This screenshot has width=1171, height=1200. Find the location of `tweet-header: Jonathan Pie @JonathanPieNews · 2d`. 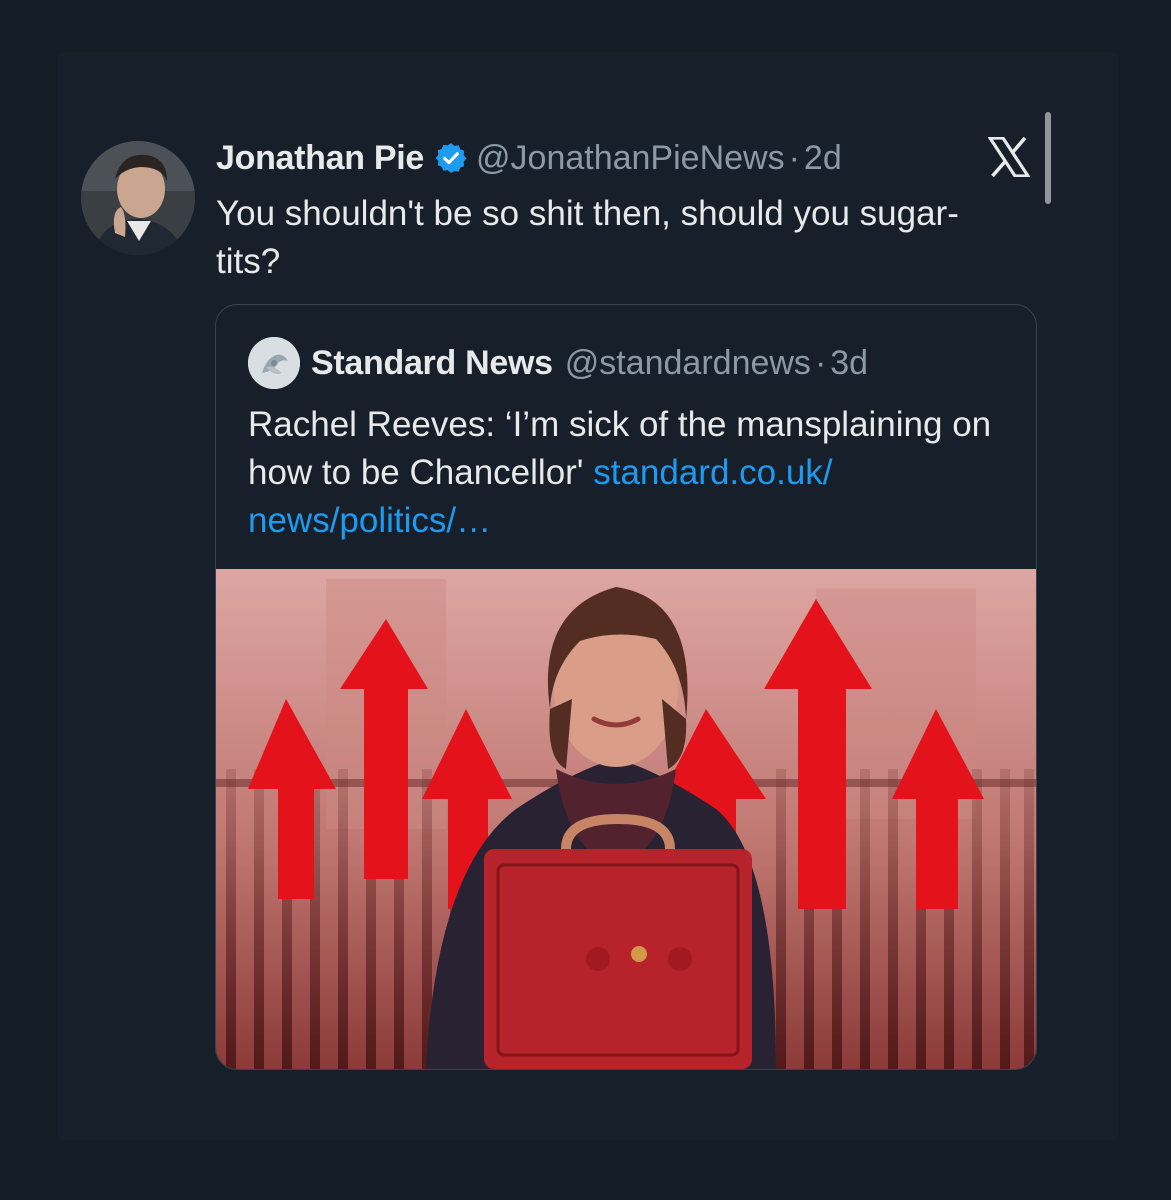

tweet-header: Jonathan Pie @JonathanPieNews · 2d is located at coordinates (529, 158).